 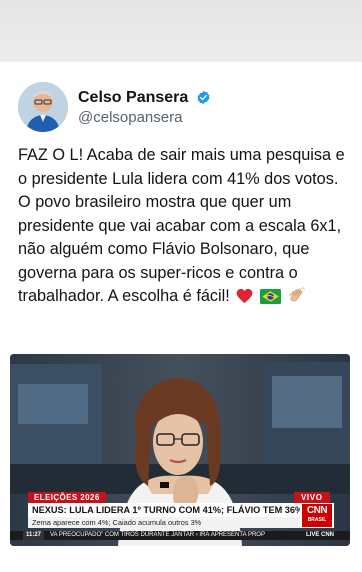 What do you see at coordinates (320, 535) in the screenshot?
I see `ticker-brand: LIVE CNN` at bounding box center [320, 535].